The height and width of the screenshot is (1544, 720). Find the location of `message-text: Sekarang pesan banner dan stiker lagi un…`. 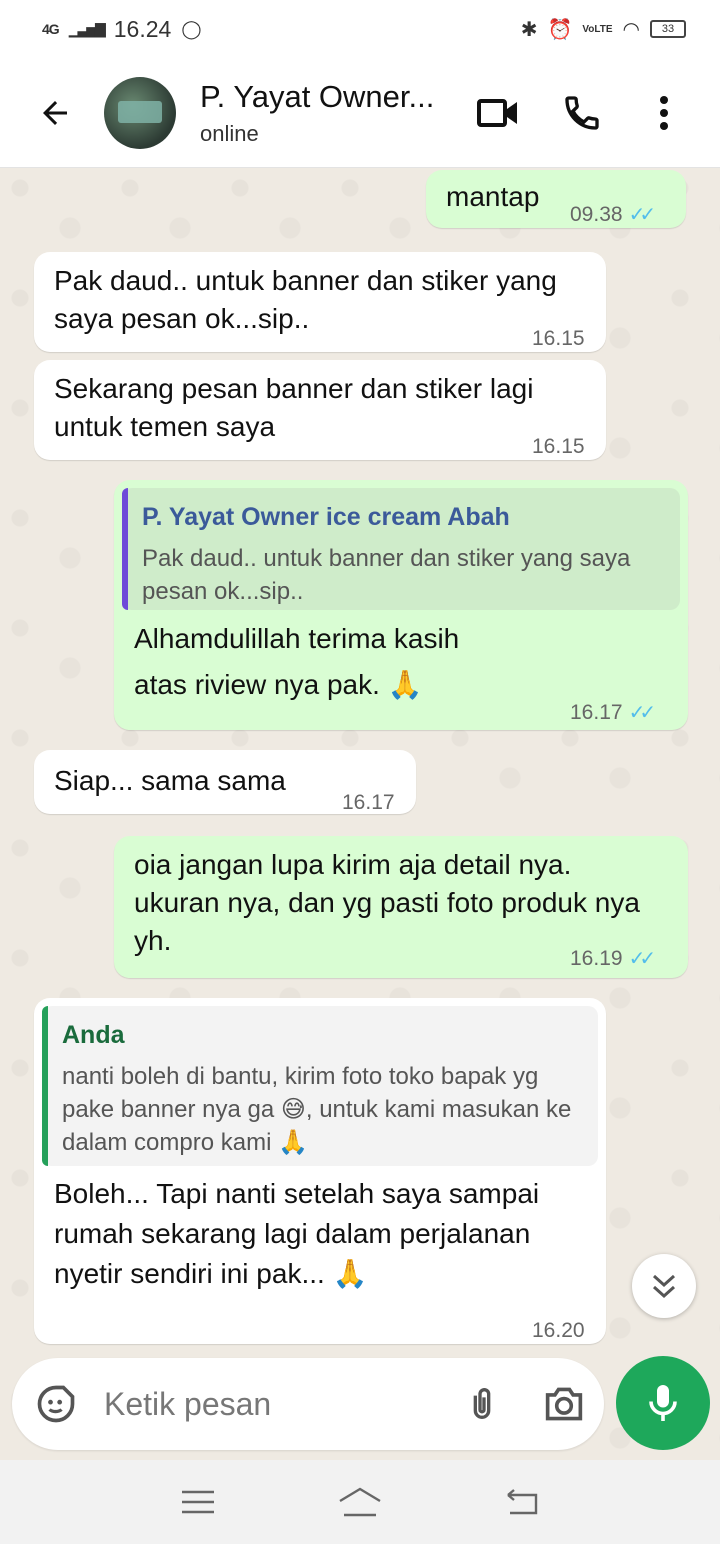

message-text: Sekarang pesan banner dan stiker lagi un… is located at coordinates (294, 407).